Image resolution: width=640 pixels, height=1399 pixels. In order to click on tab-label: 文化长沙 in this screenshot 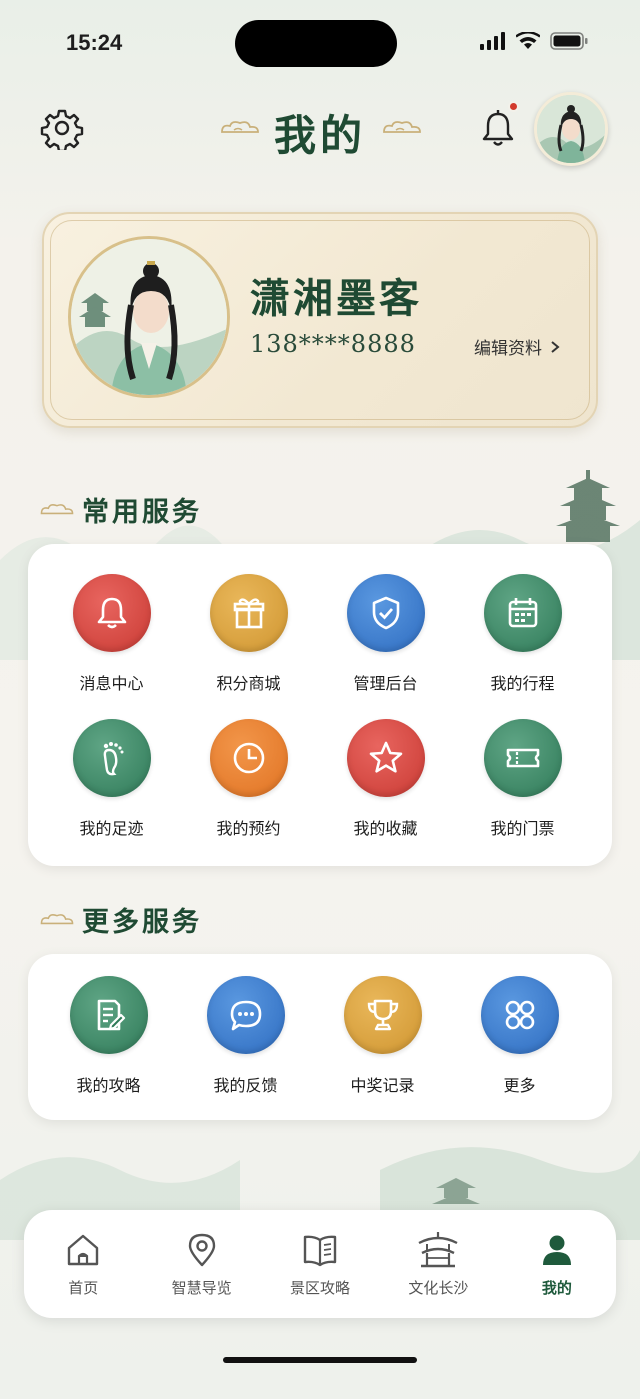, I will do `click(438, 1287)`.